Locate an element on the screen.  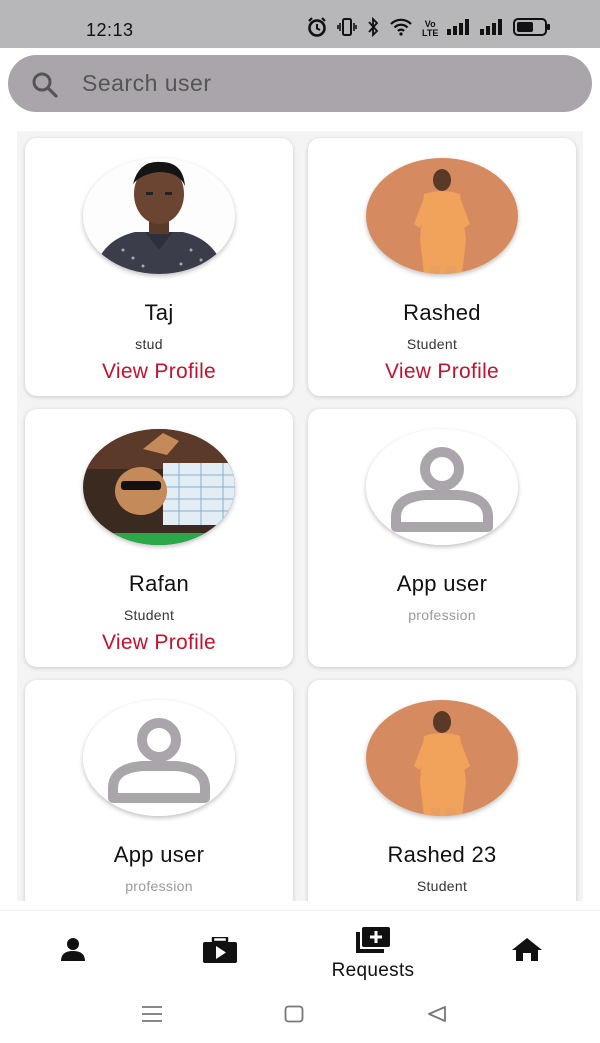
battery-icon is located at coordinates (532, 29).